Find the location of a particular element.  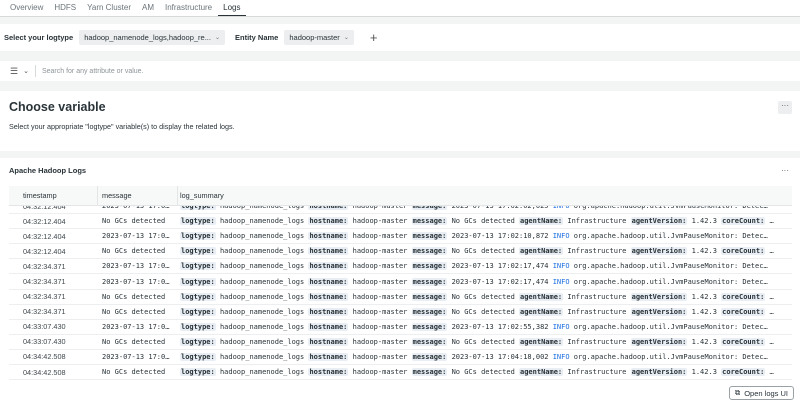

search-bar: ☰ ⌄ Search for any attribute or value. is located at coordinates (400, 71).